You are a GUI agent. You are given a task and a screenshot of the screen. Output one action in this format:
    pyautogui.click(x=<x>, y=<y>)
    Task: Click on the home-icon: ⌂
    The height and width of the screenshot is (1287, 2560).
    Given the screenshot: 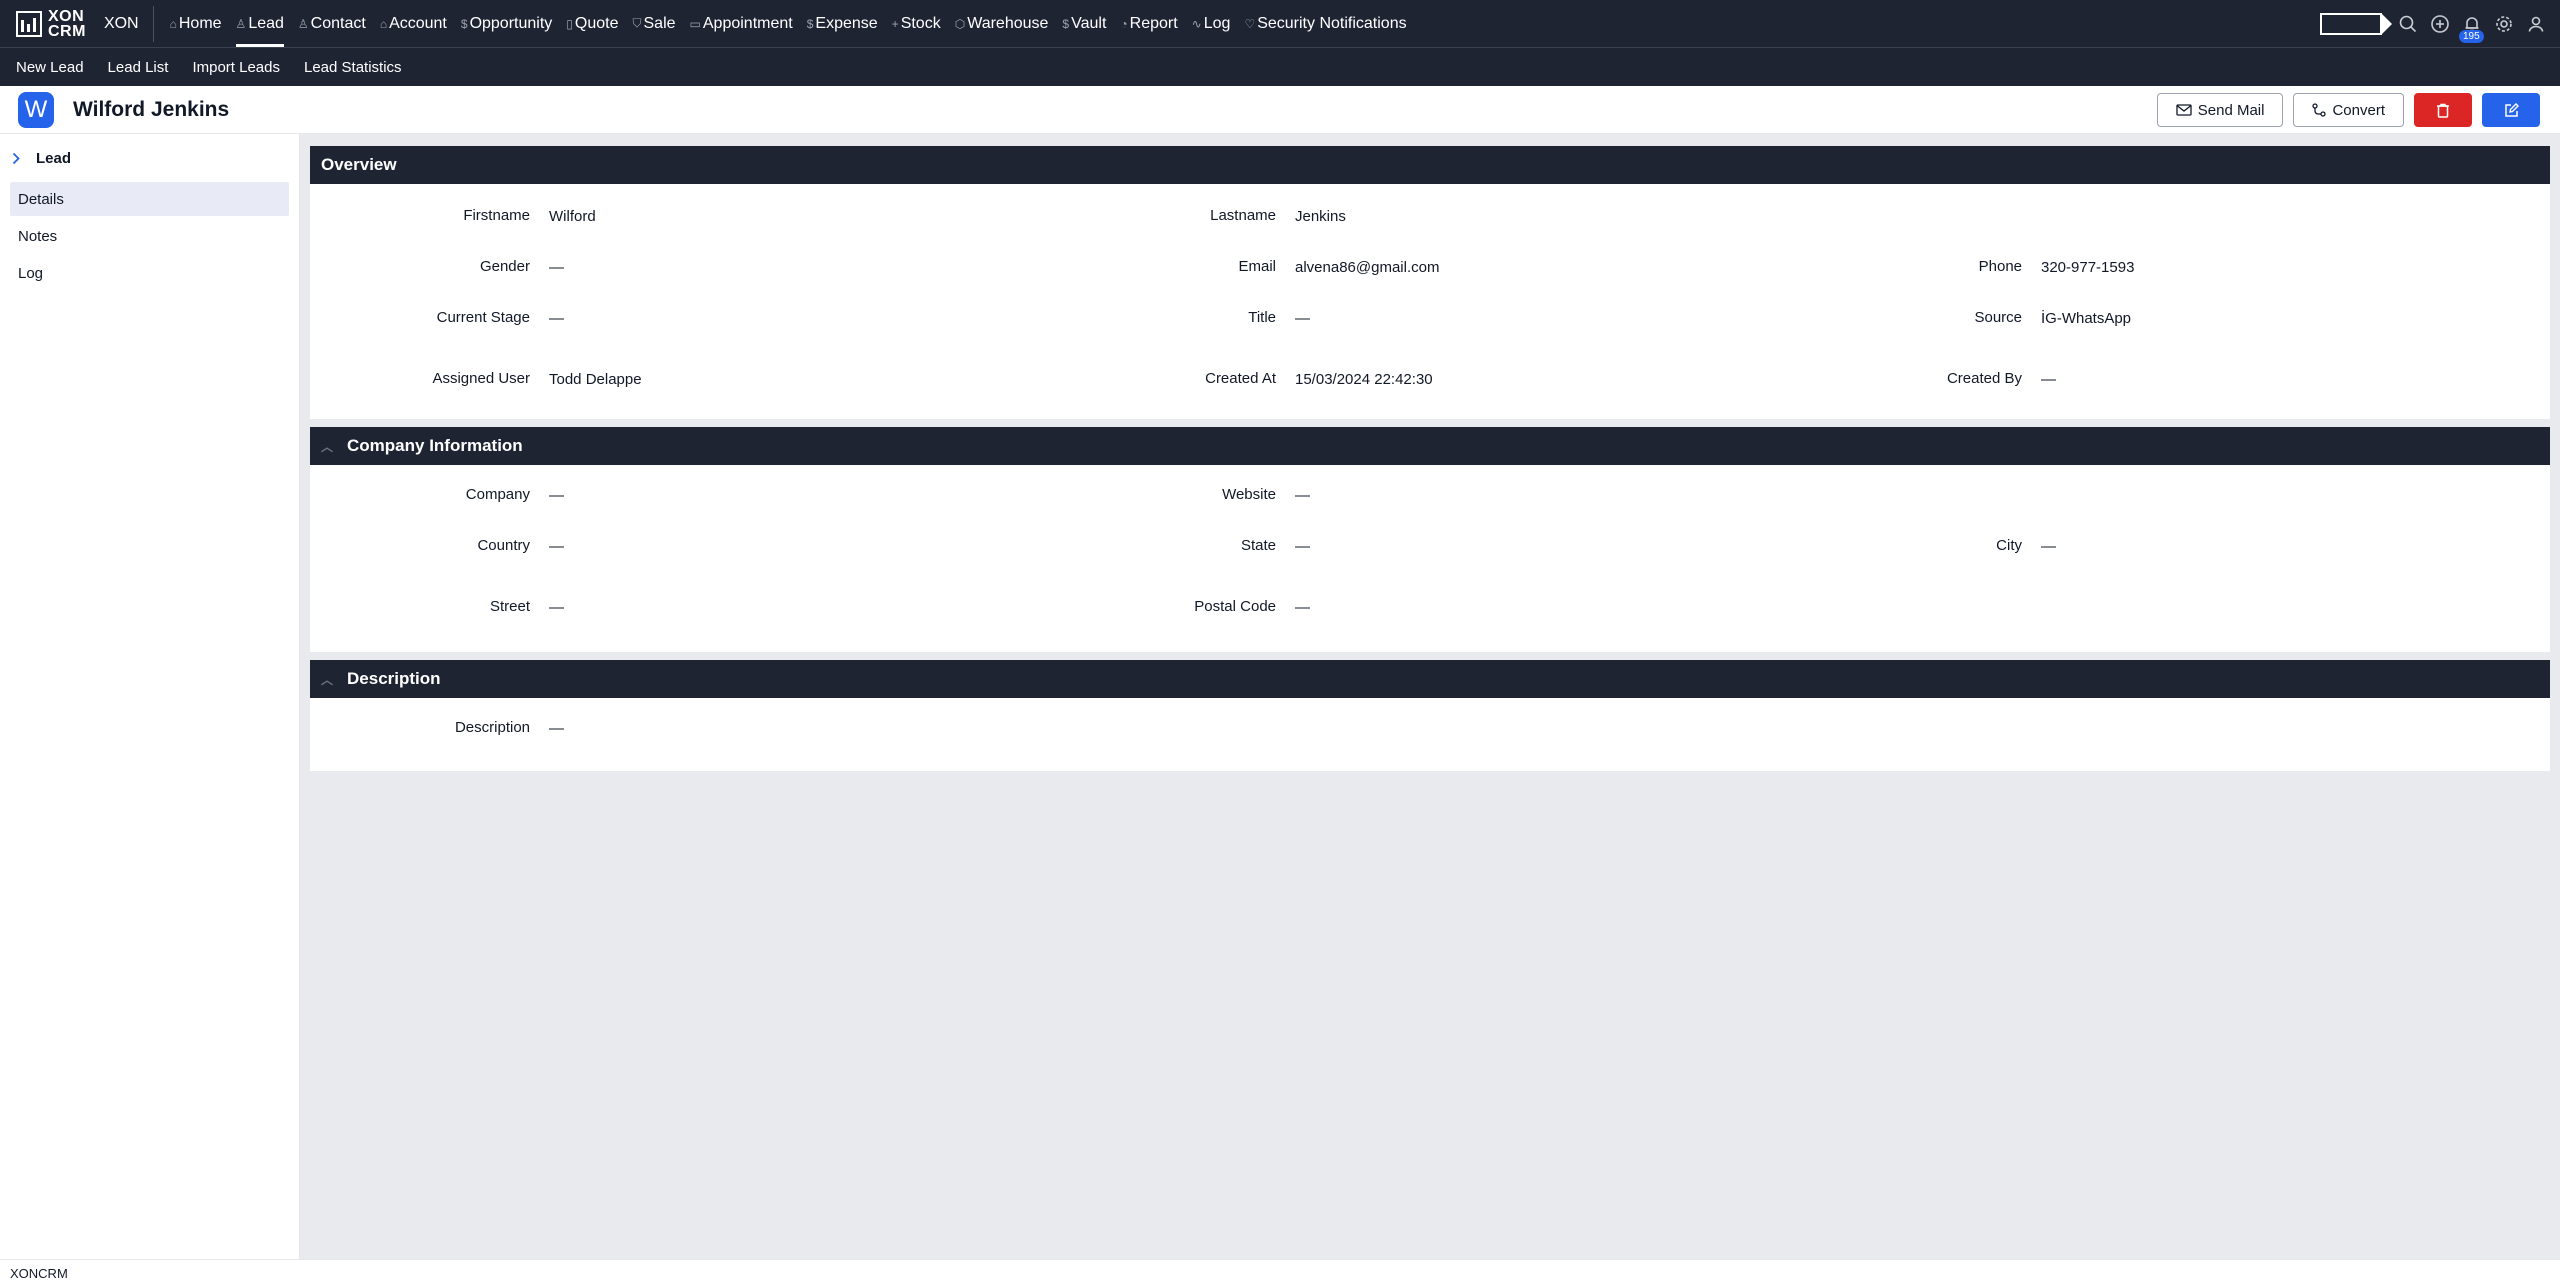 What is the action you would take?
    pyautogui.click(x=173, y=23)
    